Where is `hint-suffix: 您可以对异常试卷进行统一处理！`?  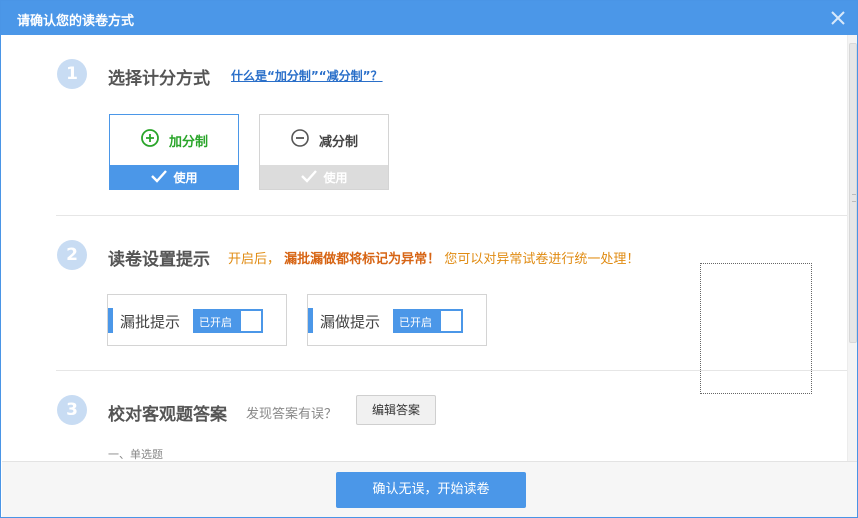 hint-suffix: 您可以对异常试卷进行统一处理！ is located at coordinates (542, 259).